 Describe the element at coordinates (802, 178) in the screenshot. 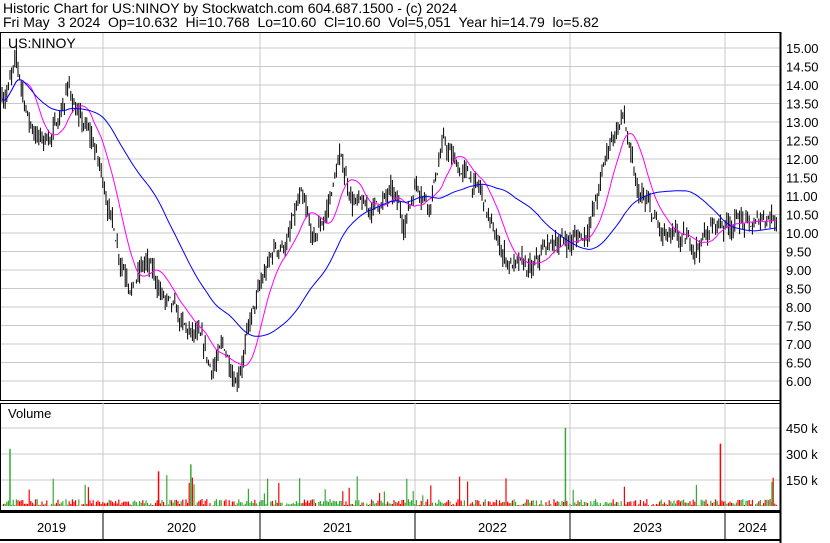

I see `price-tick-label: 11.50` at that location.